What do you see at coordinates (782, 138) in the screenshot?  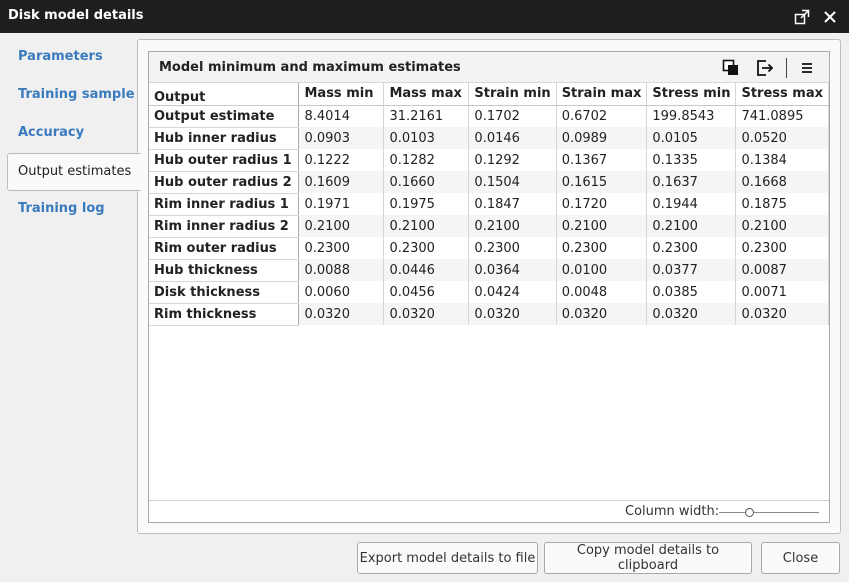 I see `table-cell: 0.0520` at bounding box center [782, 138].